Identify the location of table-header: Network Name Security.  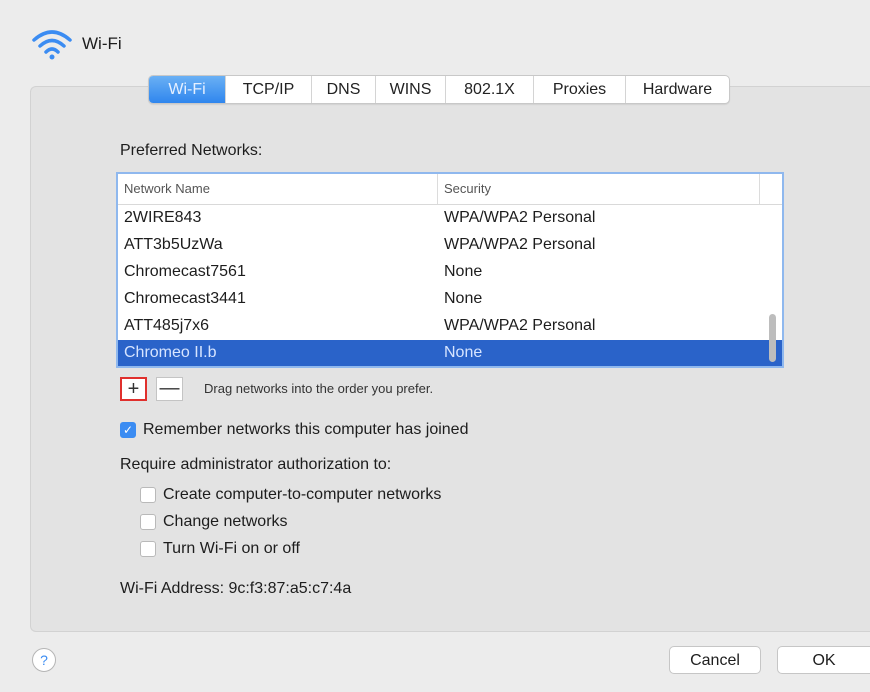
(450, 189).